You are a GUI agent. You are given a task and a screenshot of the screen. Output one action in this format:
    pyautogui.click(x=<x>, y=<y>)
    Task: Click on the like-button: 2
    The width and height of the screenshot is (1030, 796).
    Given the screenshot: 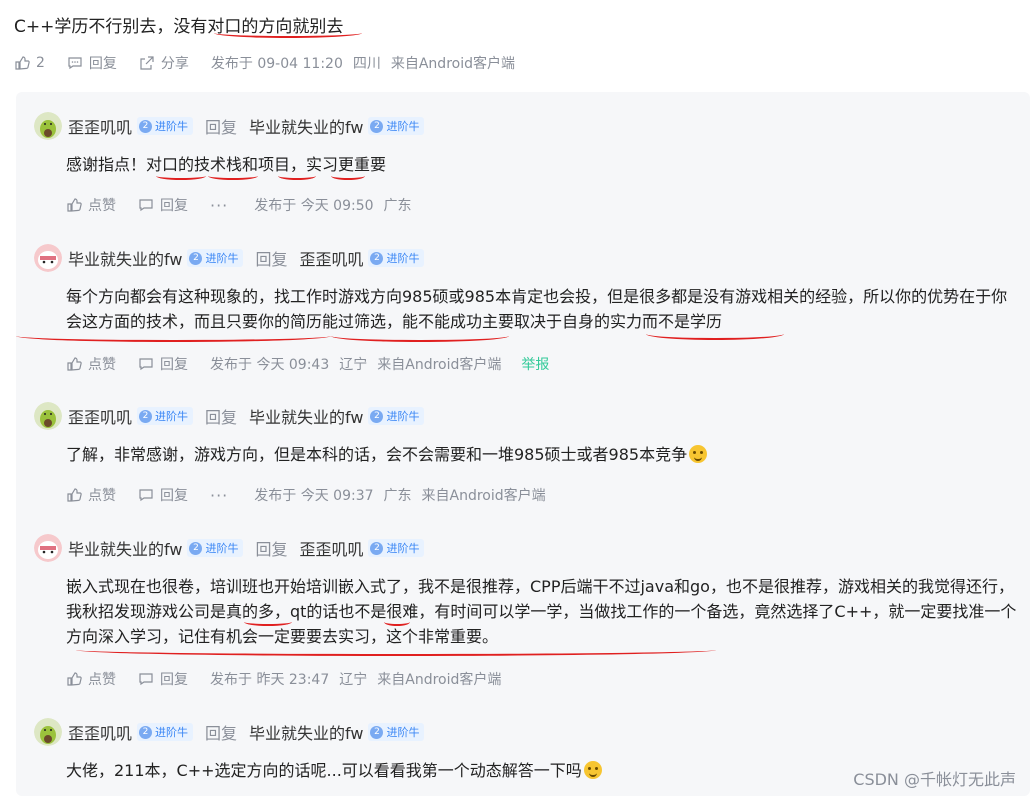 What is the action you would take?
    pyautogui.click(x=29, y=63)
    